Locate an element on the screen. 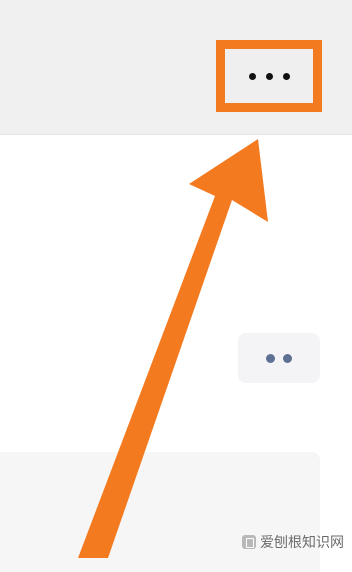  secondary-more-button is located at coordinates (279, 358).